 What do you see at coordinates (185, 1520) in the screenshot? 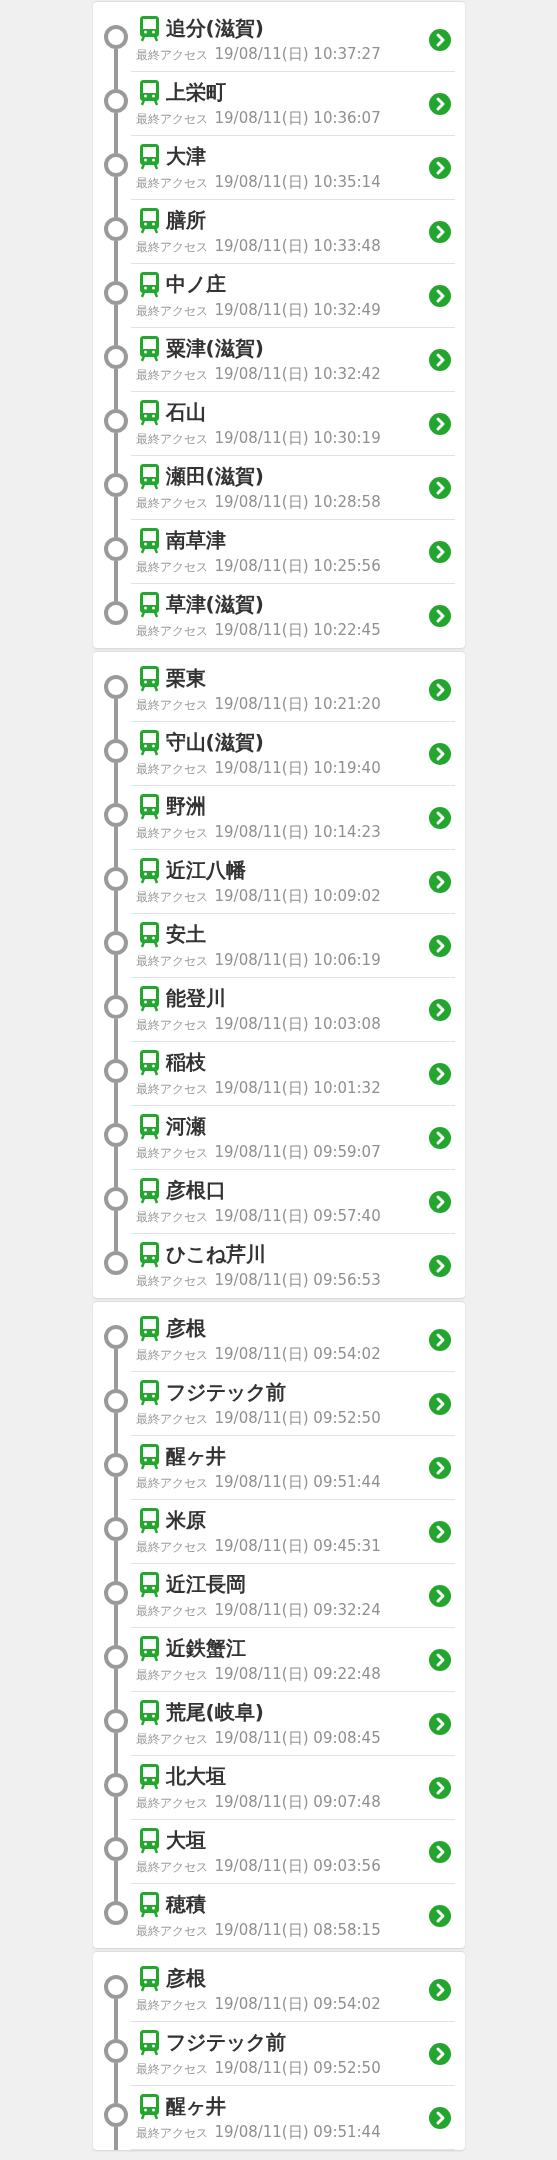
I see `station-name: 米原` at bounding box center [185, 1520].